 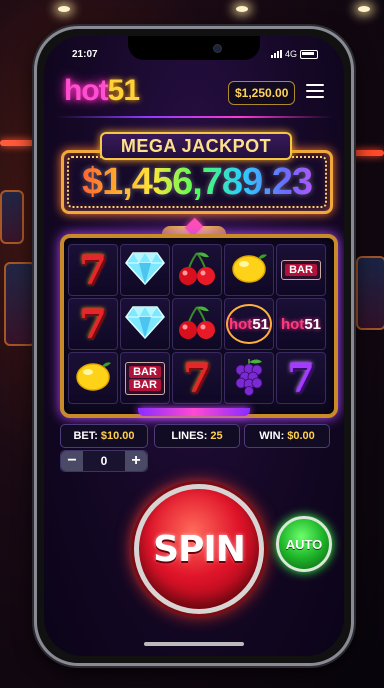 What do you see at coordinates (85, 54) in the screenshot?
I see `status-time: 21:07` at bounding box center [85, 54].